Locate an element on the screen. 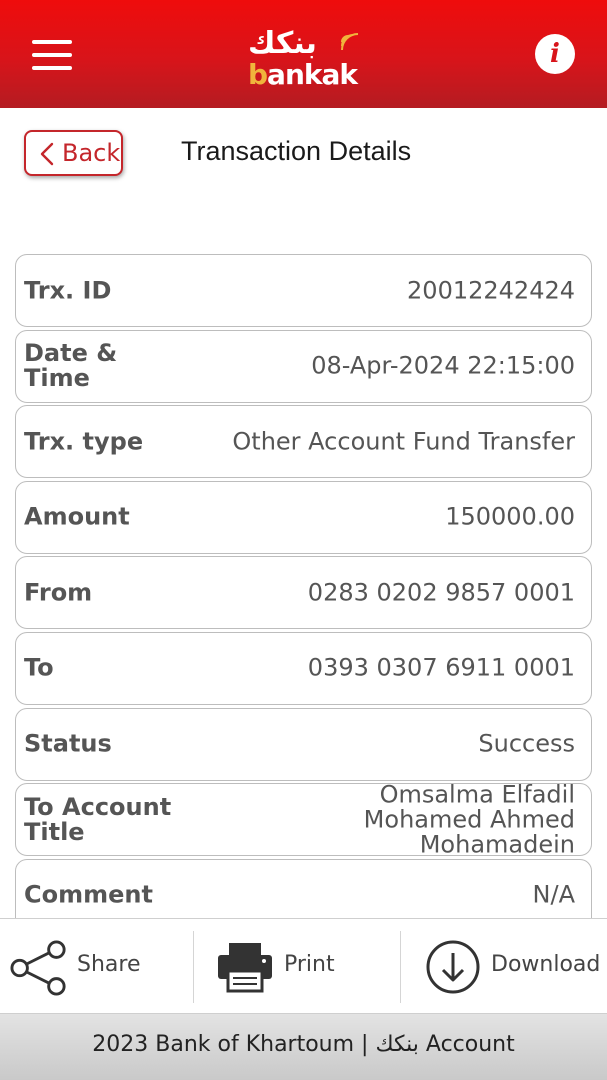  bankak-logo: بنكك bankak is located at coordinates (305, 59).